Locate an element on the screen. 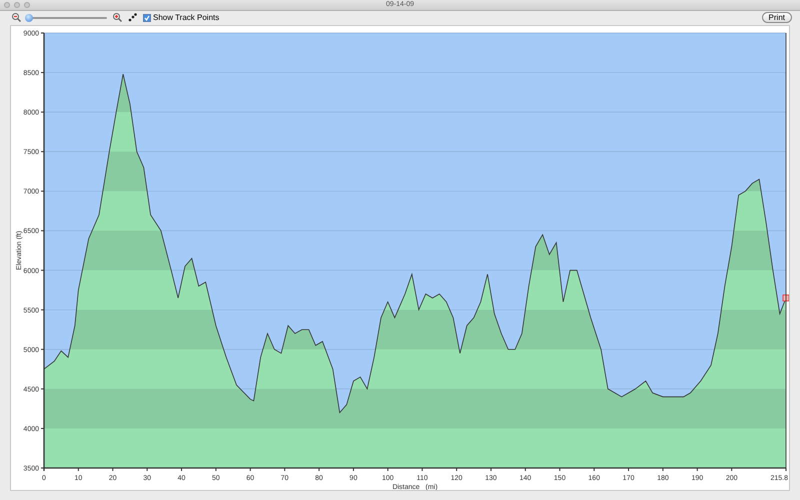 Image resolution: width=800 pixels, height=500 pixels. zoom-in-icon is located at coordinates (117, 17).